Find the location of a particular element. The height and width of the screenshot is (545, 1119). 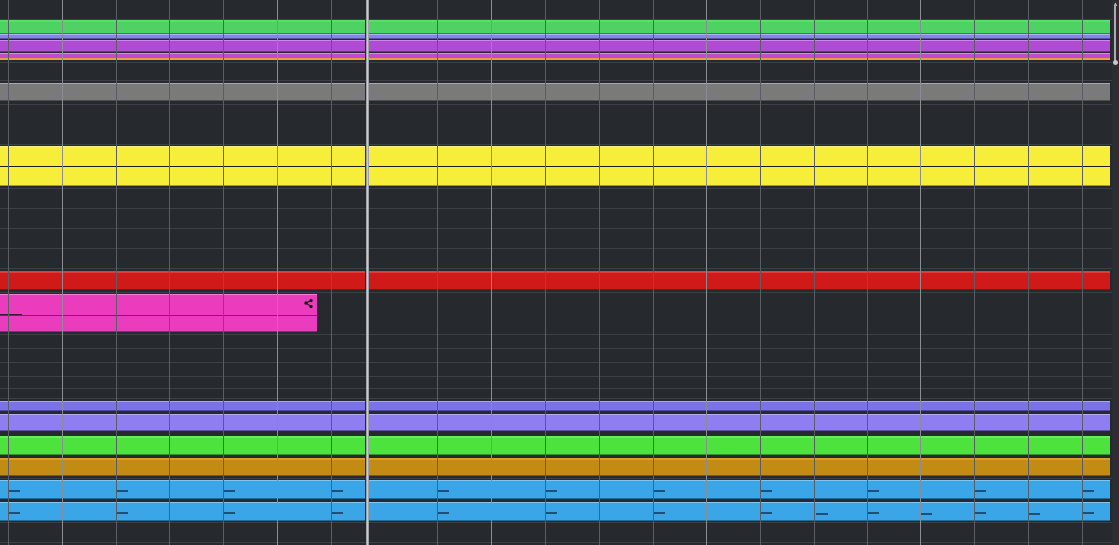

waveform-split-icon is located at coordinates (308, 303).